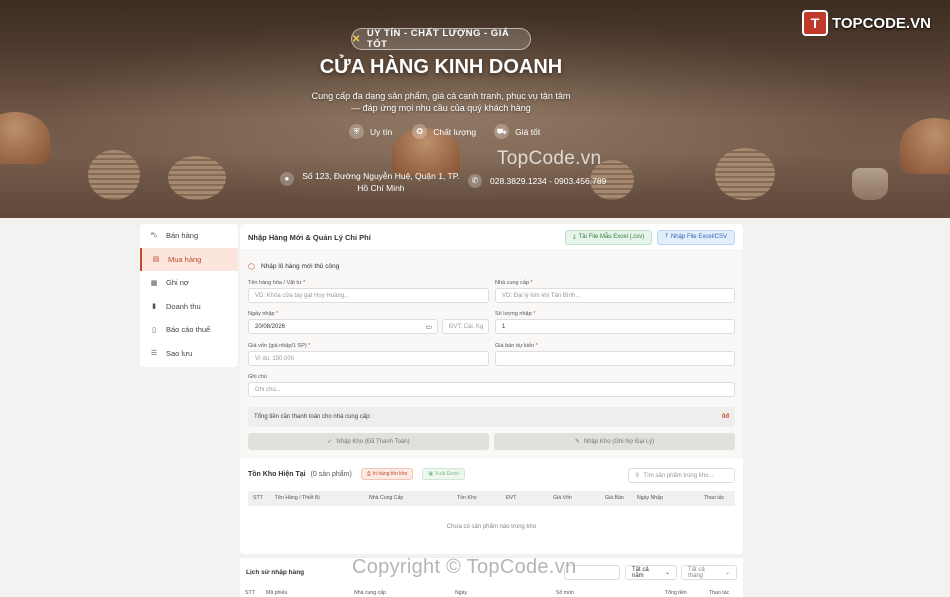  What do you see at coordinates (614, 498) in the screenshot?
I see `column-header: Giá Bán` at bounding box center [614, 498].